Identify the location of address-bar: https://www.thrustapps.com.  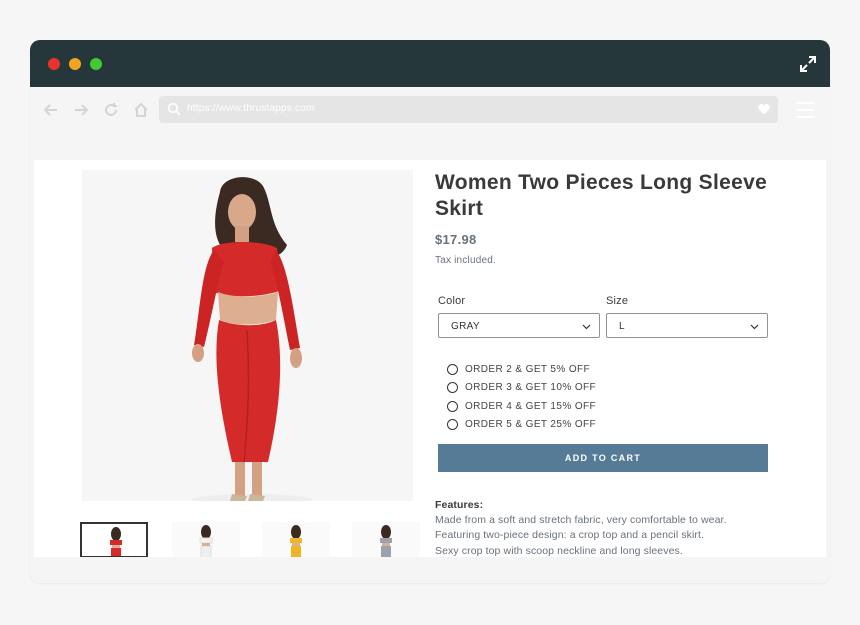
(468, 109).